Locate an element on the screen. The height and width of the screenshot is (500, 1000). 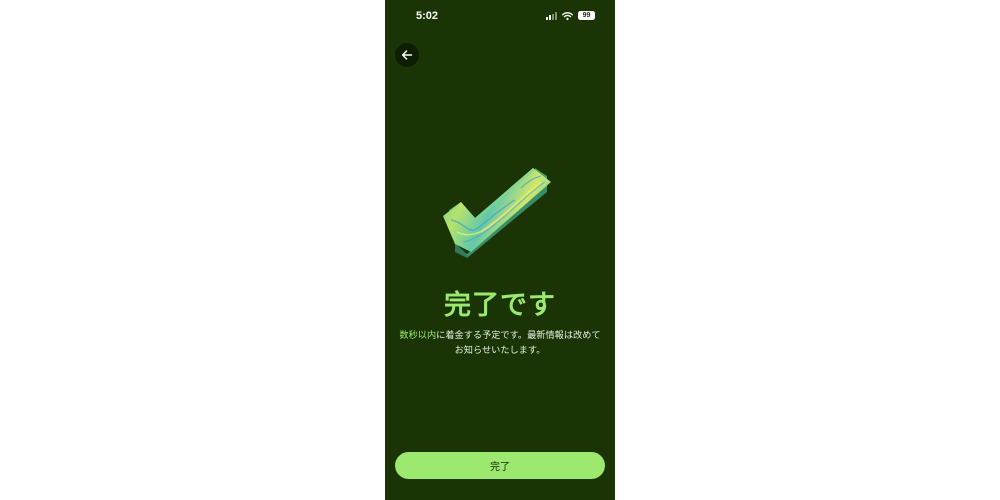
completion-message: 数秒以内に着金する予定です。最新情報は改めてお知らせいたします。 is located at coordinates (500, 343).